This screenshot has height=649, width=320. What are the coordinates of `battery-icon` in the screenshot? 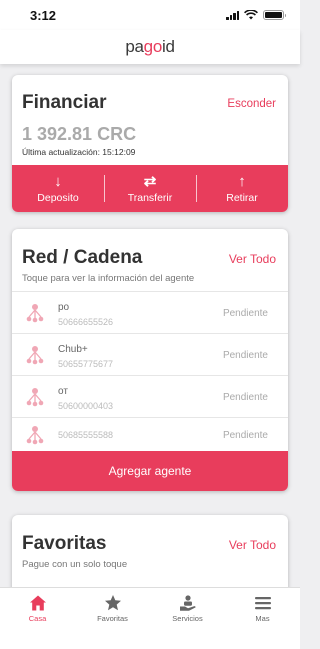 It's located at (274, 15).